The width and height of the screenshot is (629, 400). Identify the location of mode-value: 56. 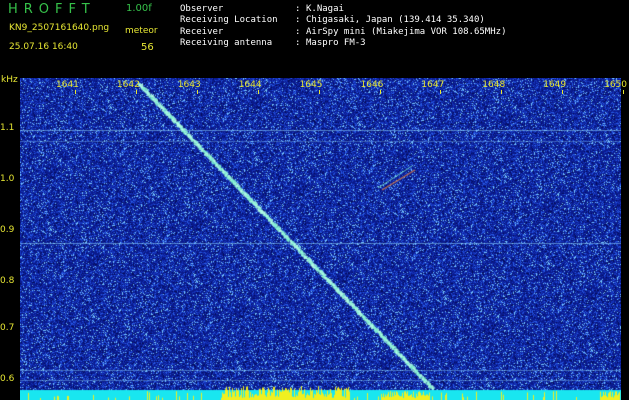
(147, 47).